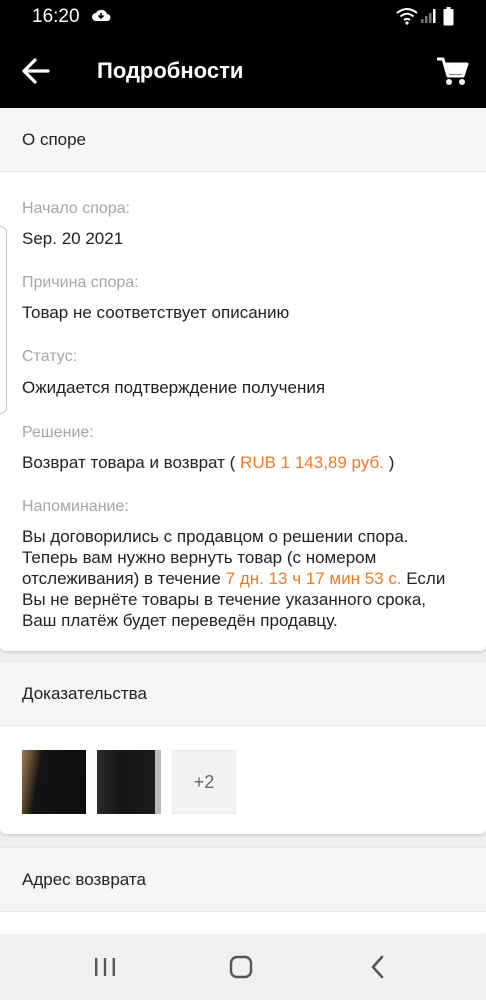 The height and width of the screenshot is (1000, 486). Describe the element at coordinates (50, 356) in the screenshot. I see `dispute-status-label: Статус:` at that location.